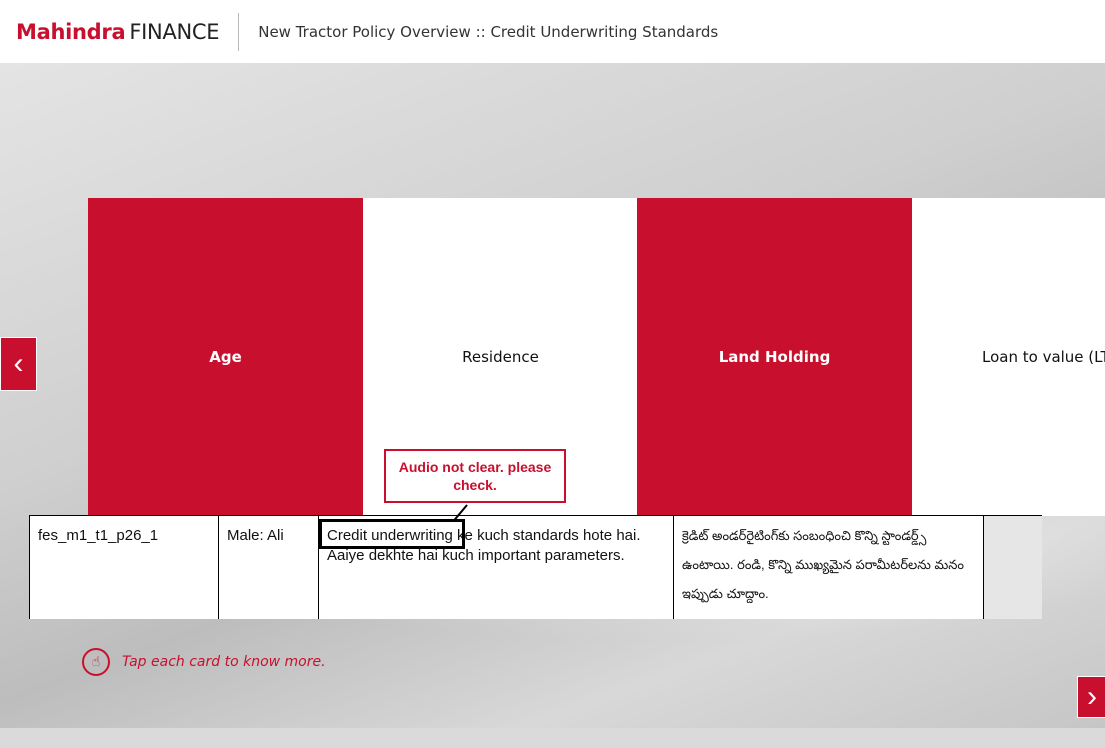  Describe the element at coordinates (552, 738) in the screenshot. I see `footer-bar` at that location.